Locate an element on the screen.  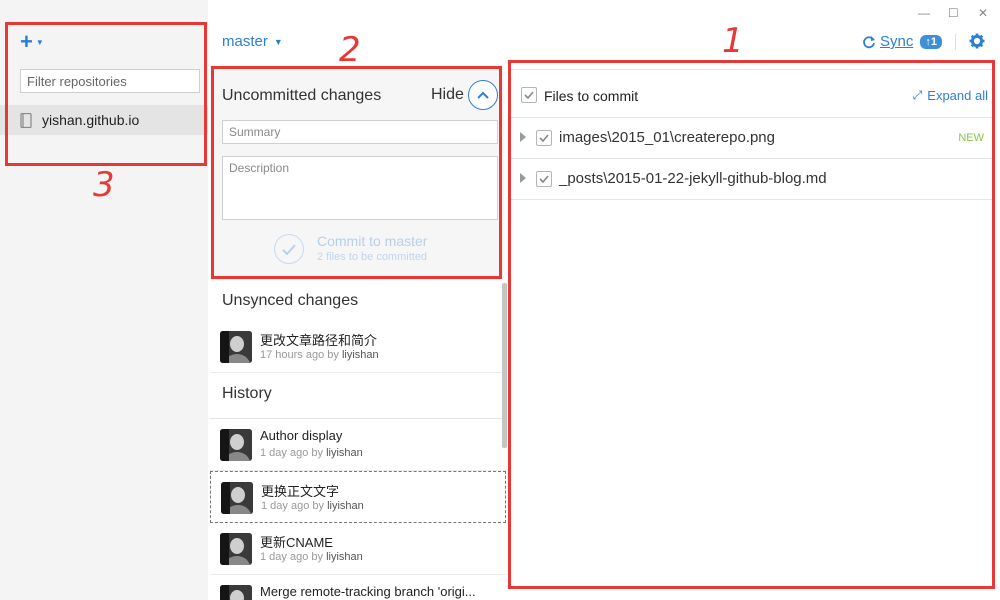
sync-button: Sync ↑1 is located at coordinates (902, 41).